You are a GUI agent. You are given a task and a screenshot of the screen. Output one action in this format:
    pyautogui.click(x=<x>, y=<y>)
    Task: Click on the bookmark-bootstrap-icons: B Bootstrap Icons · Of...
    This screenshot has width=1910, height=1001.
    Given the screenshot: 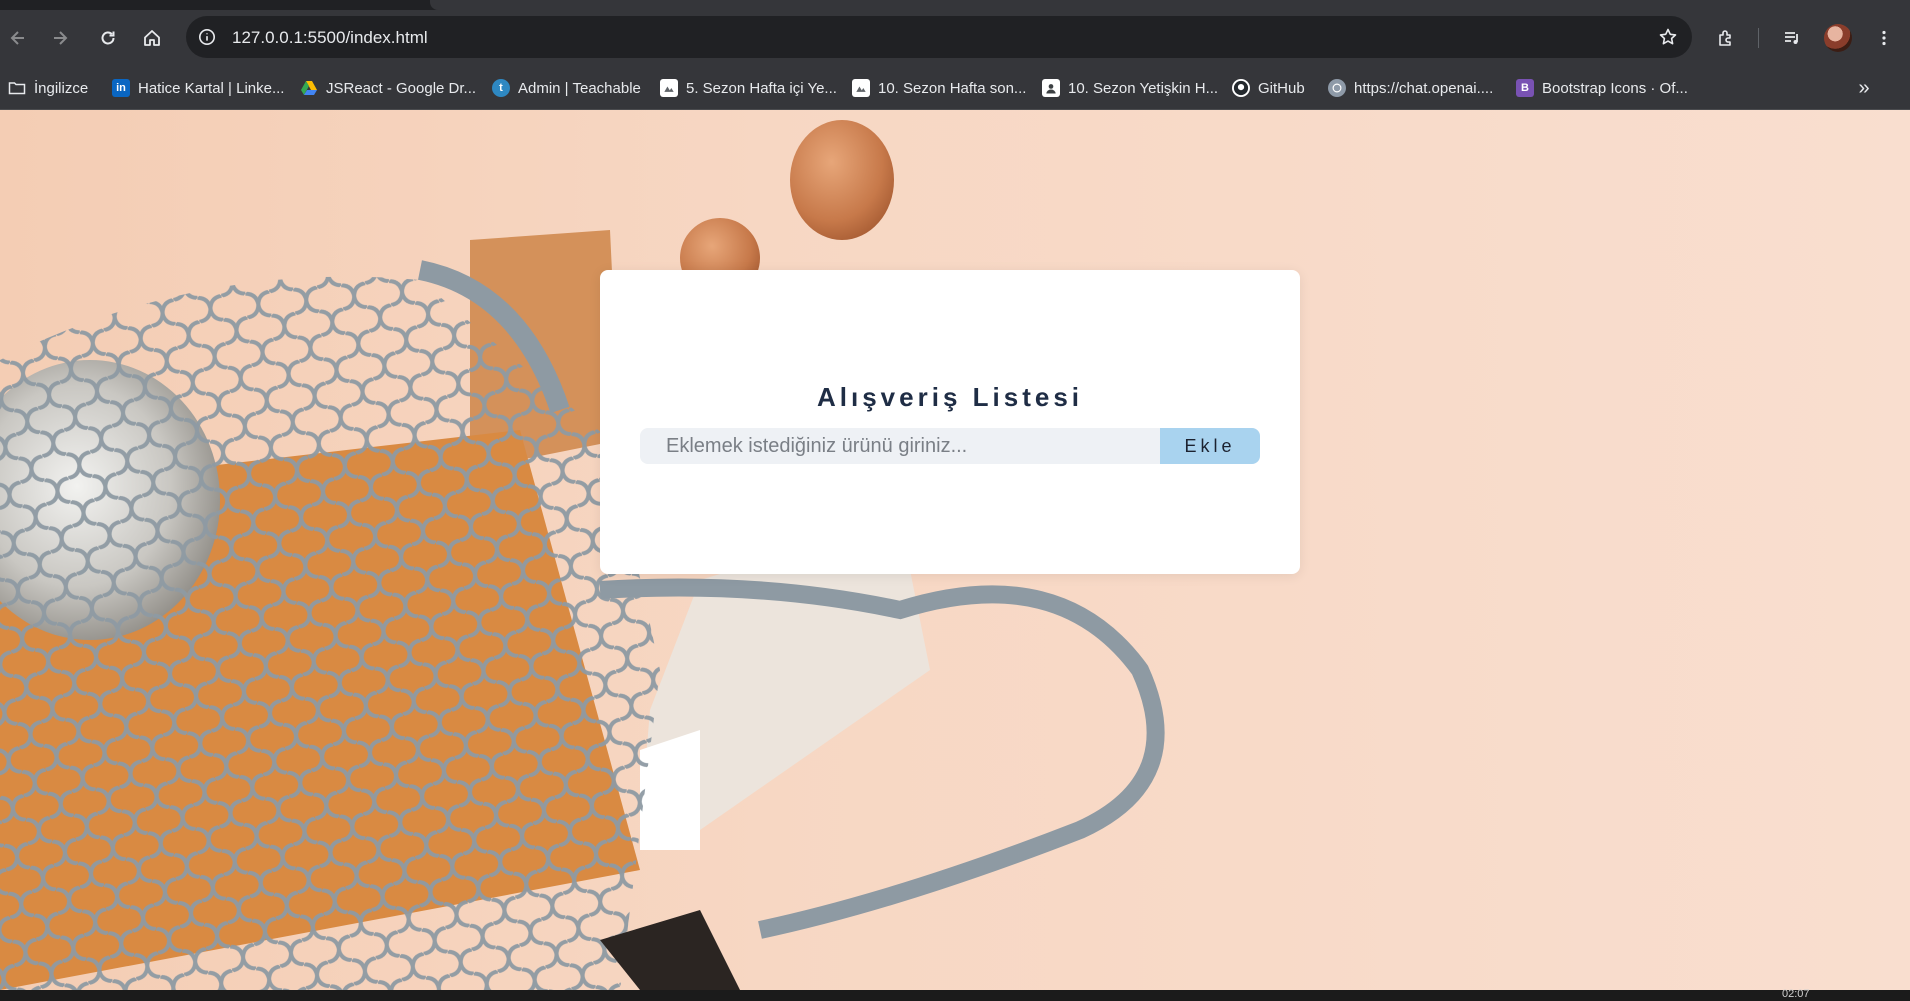 What is the action you would take?
    pyautogui.click(x=1602, y=88)
    